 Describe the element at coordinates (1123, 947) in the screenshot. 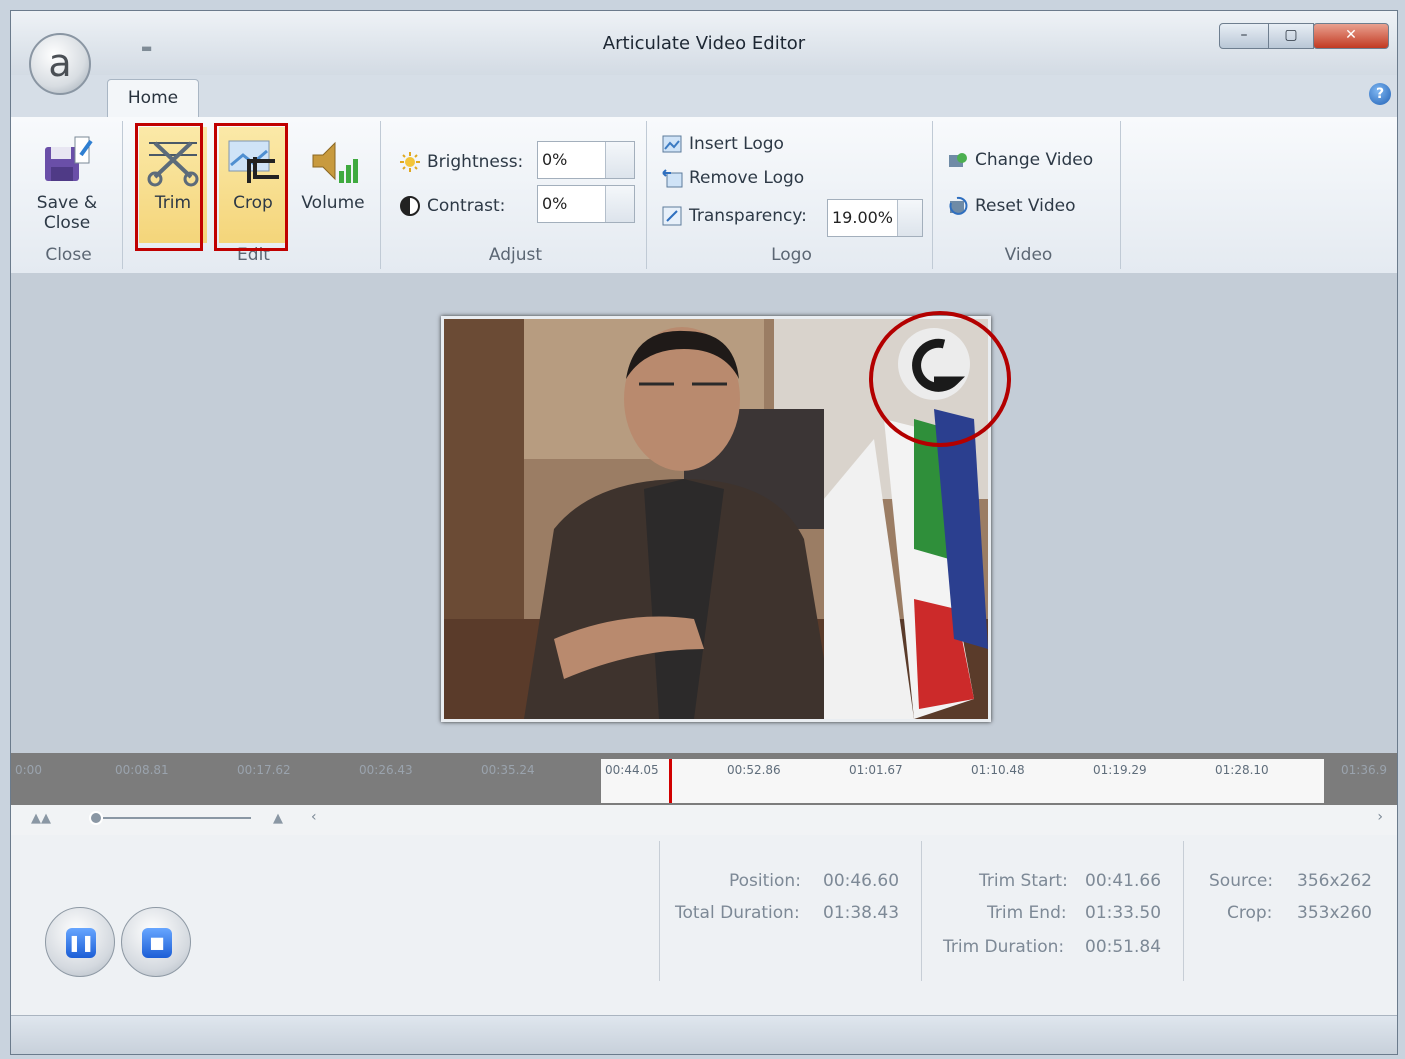

I see `trim-duration-value: 00:51.84` at that location.